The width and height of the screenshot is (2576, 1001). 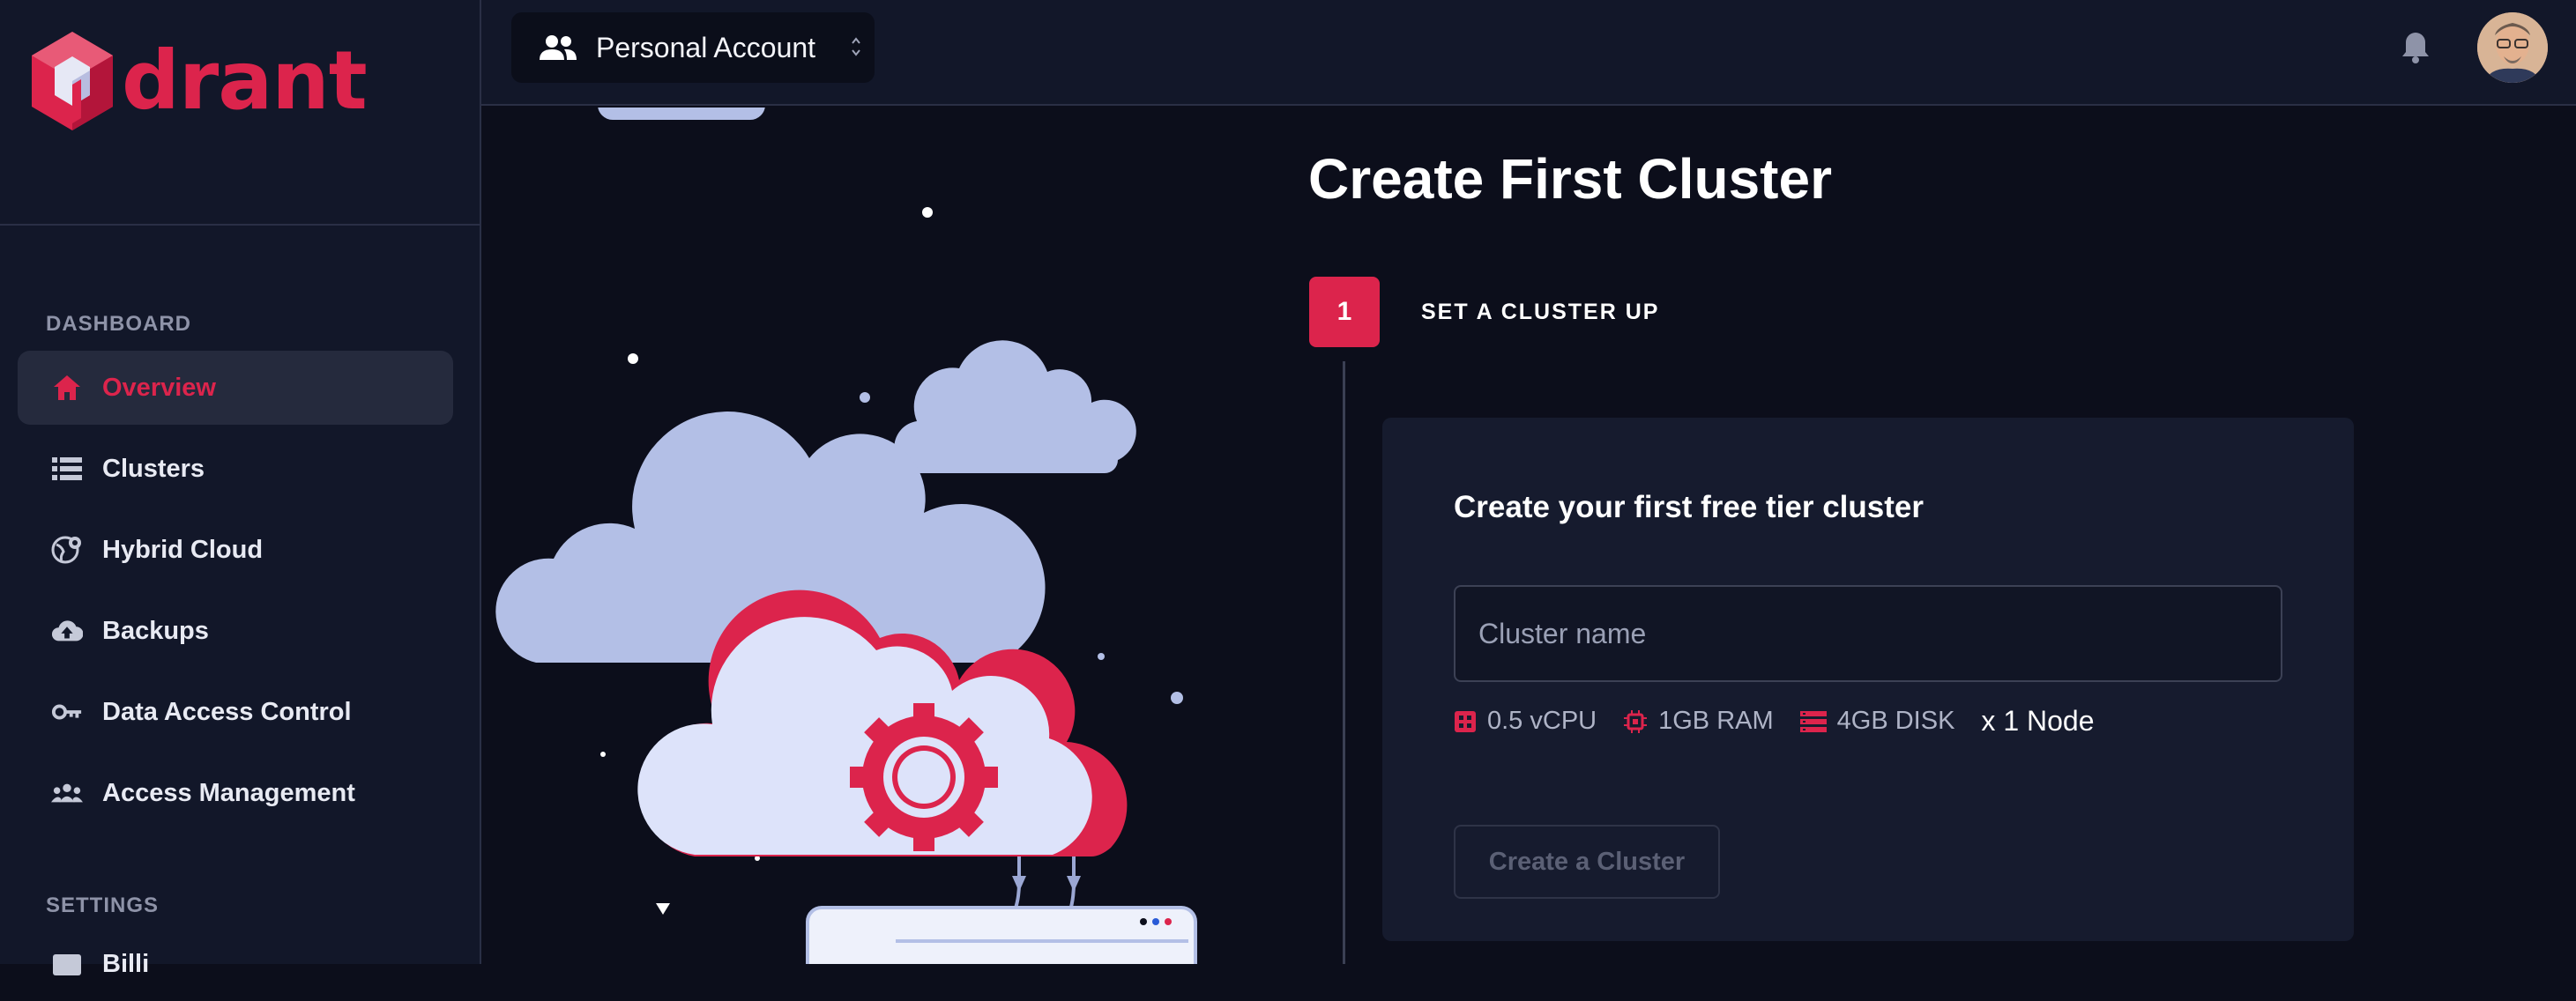 What do you see at coordinates (67, 550) in the screenshot?
I see `globe-settings-icon` at bounding box center [67, 550].